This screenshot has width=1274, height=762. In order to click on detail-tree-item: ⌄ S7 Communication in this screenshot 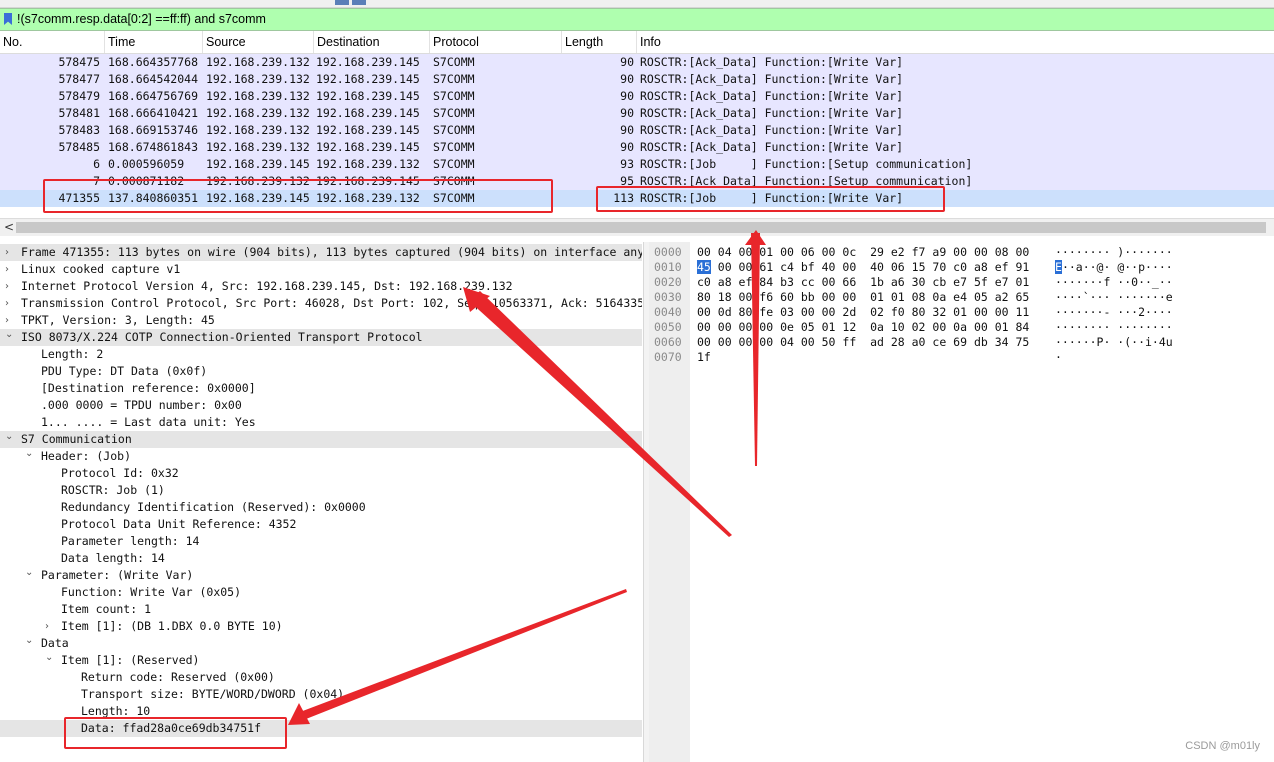, I will do `click(321, 439)`.